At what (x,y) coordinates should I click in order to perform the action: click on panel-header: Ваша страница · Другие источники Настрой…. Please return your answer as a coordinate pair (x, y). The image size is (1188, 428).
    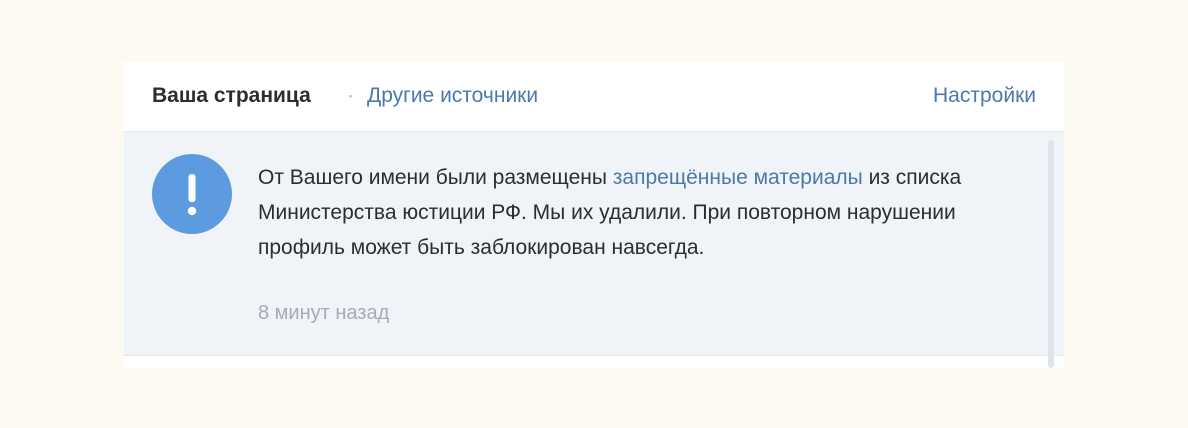
    Looking at the image, I should click on (594, 97).